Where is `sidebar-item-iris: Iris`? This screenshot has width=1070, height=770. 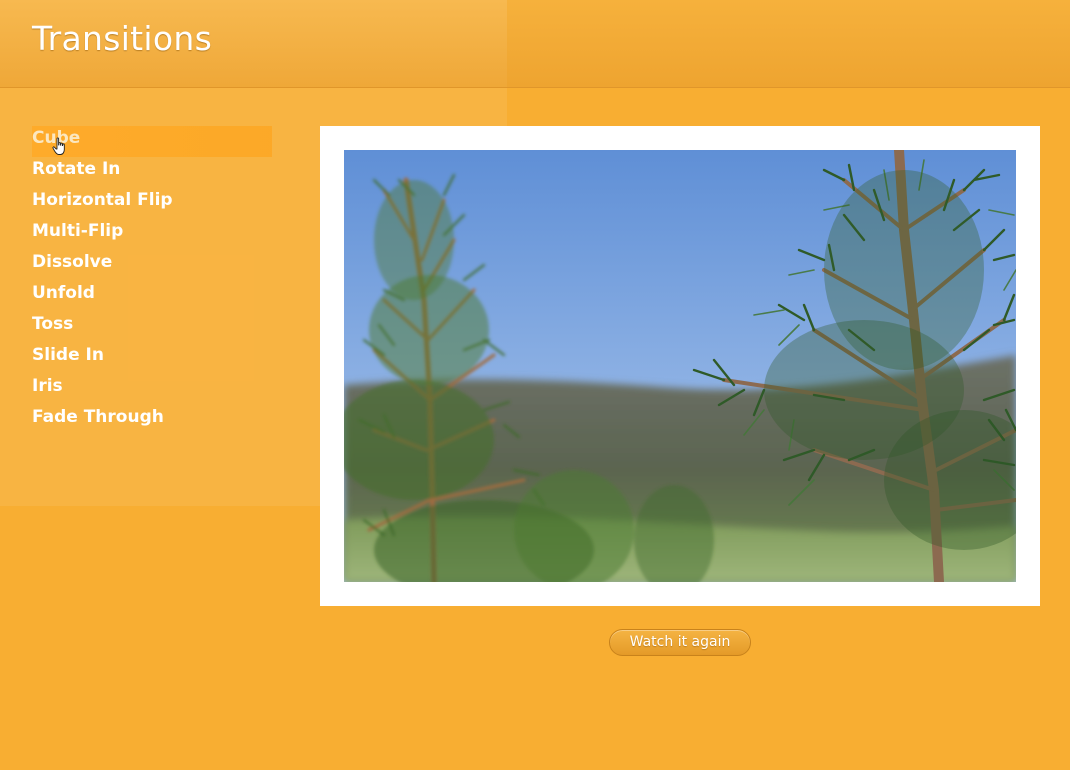
sidebar-item-iris: Iris is located at coordinates (152, 389).